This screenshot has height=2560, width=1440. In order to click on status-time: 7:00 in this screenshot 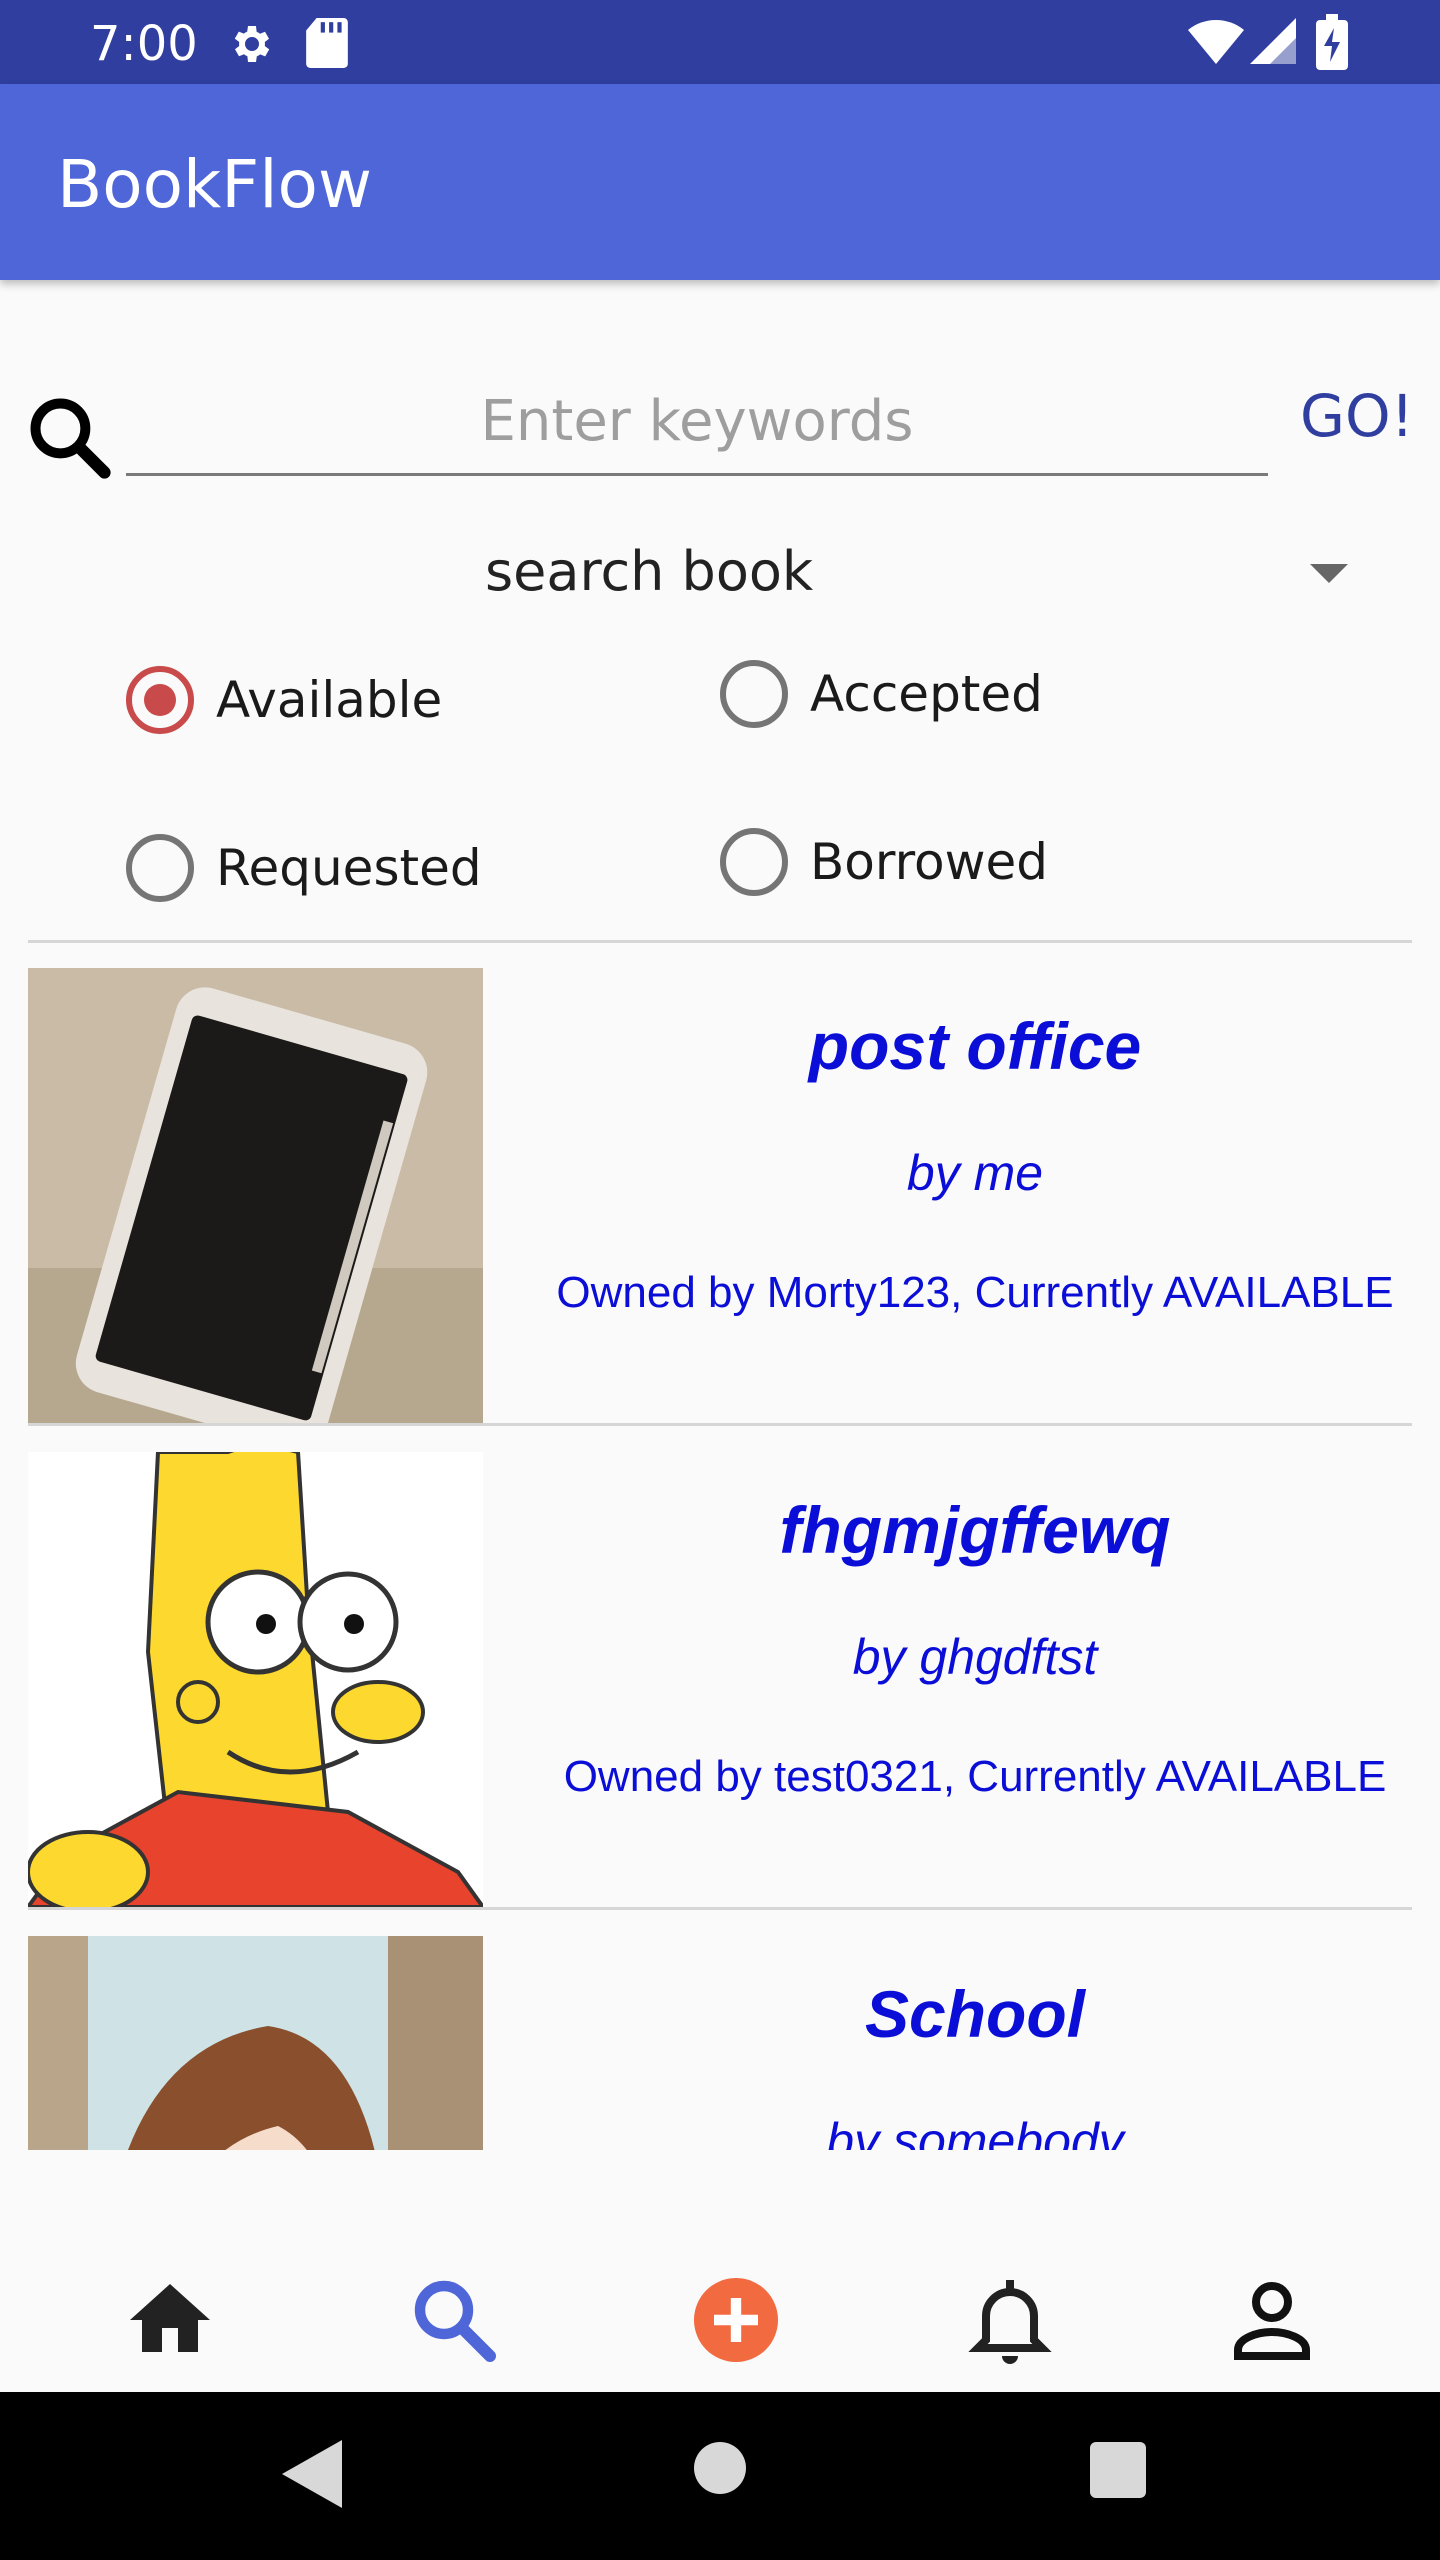, I will do `click(144, 44)`.